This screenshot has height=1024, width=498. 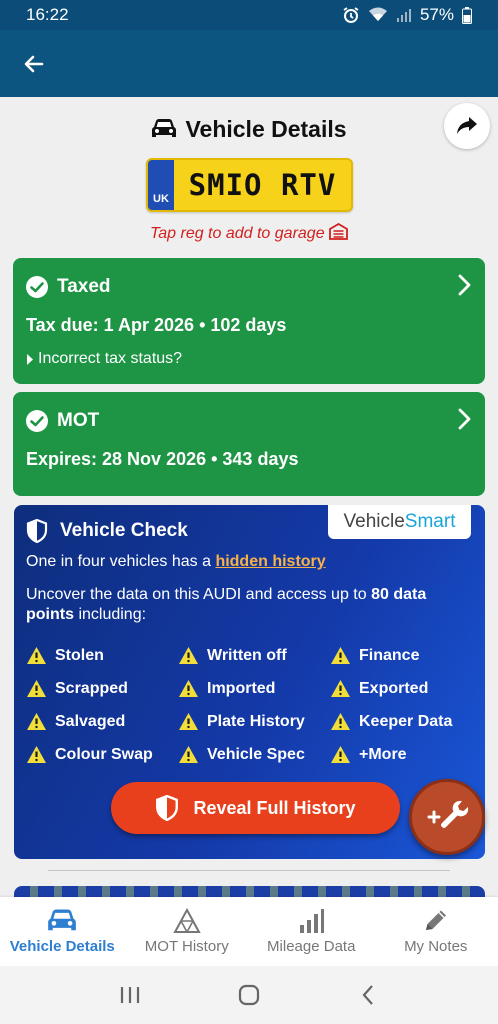 I want to click on page-title-row: Vehicle Details, so click(x=249, y=129).